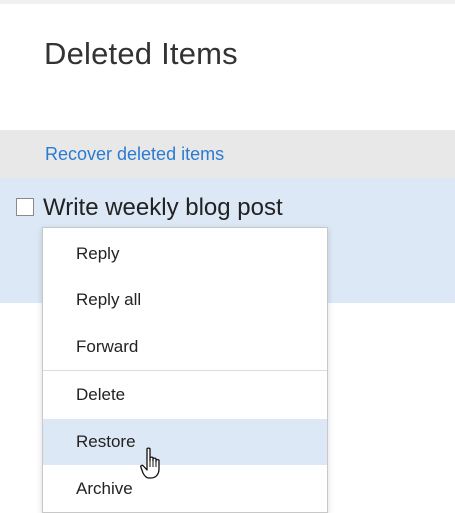 This screenshot has height=513, width=455. I want to click on menu-item-restore: Restore, so click(185, 442).